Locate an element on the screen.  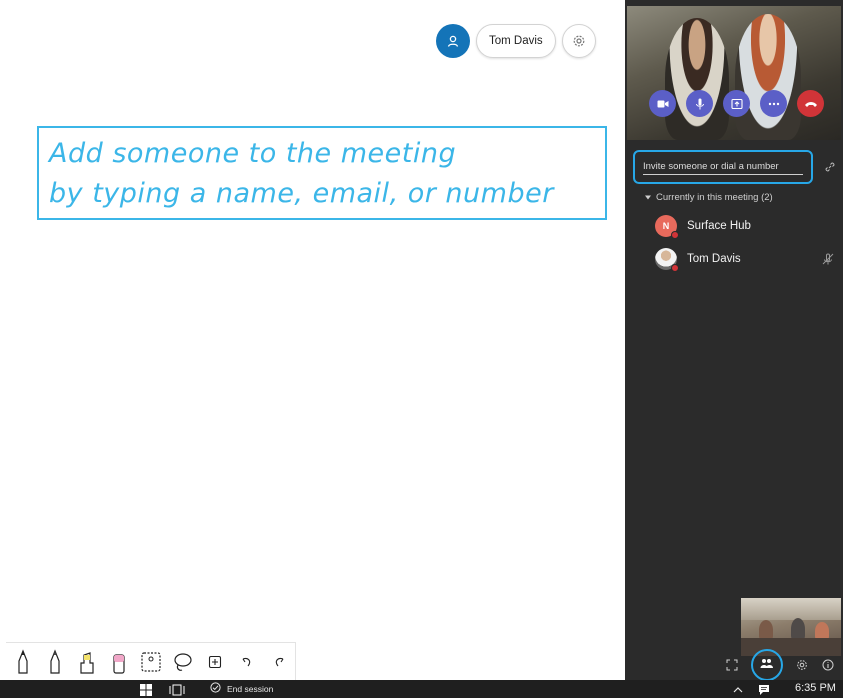
more-icon is located at coordinates (773, 103).